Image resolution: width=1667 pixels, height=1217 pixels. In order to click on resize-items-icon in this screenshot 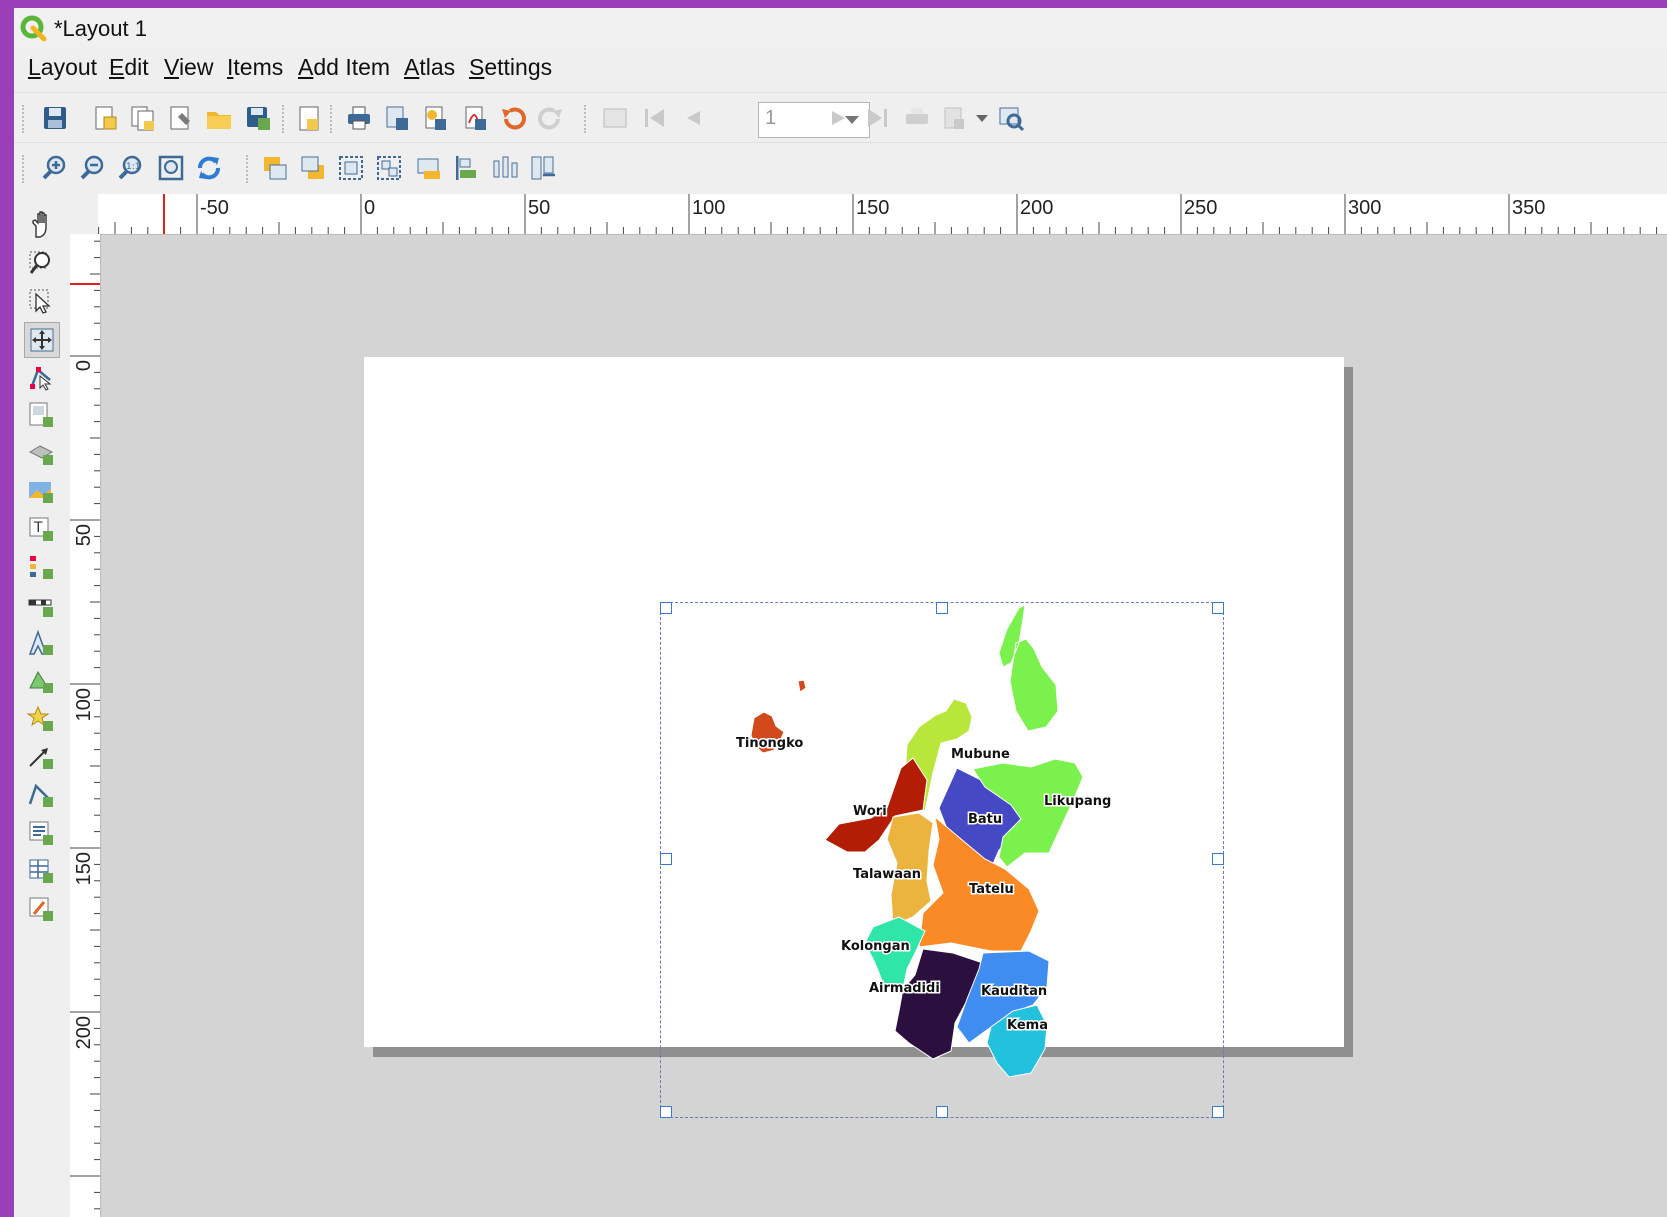, I will do `click(543, 168)`.